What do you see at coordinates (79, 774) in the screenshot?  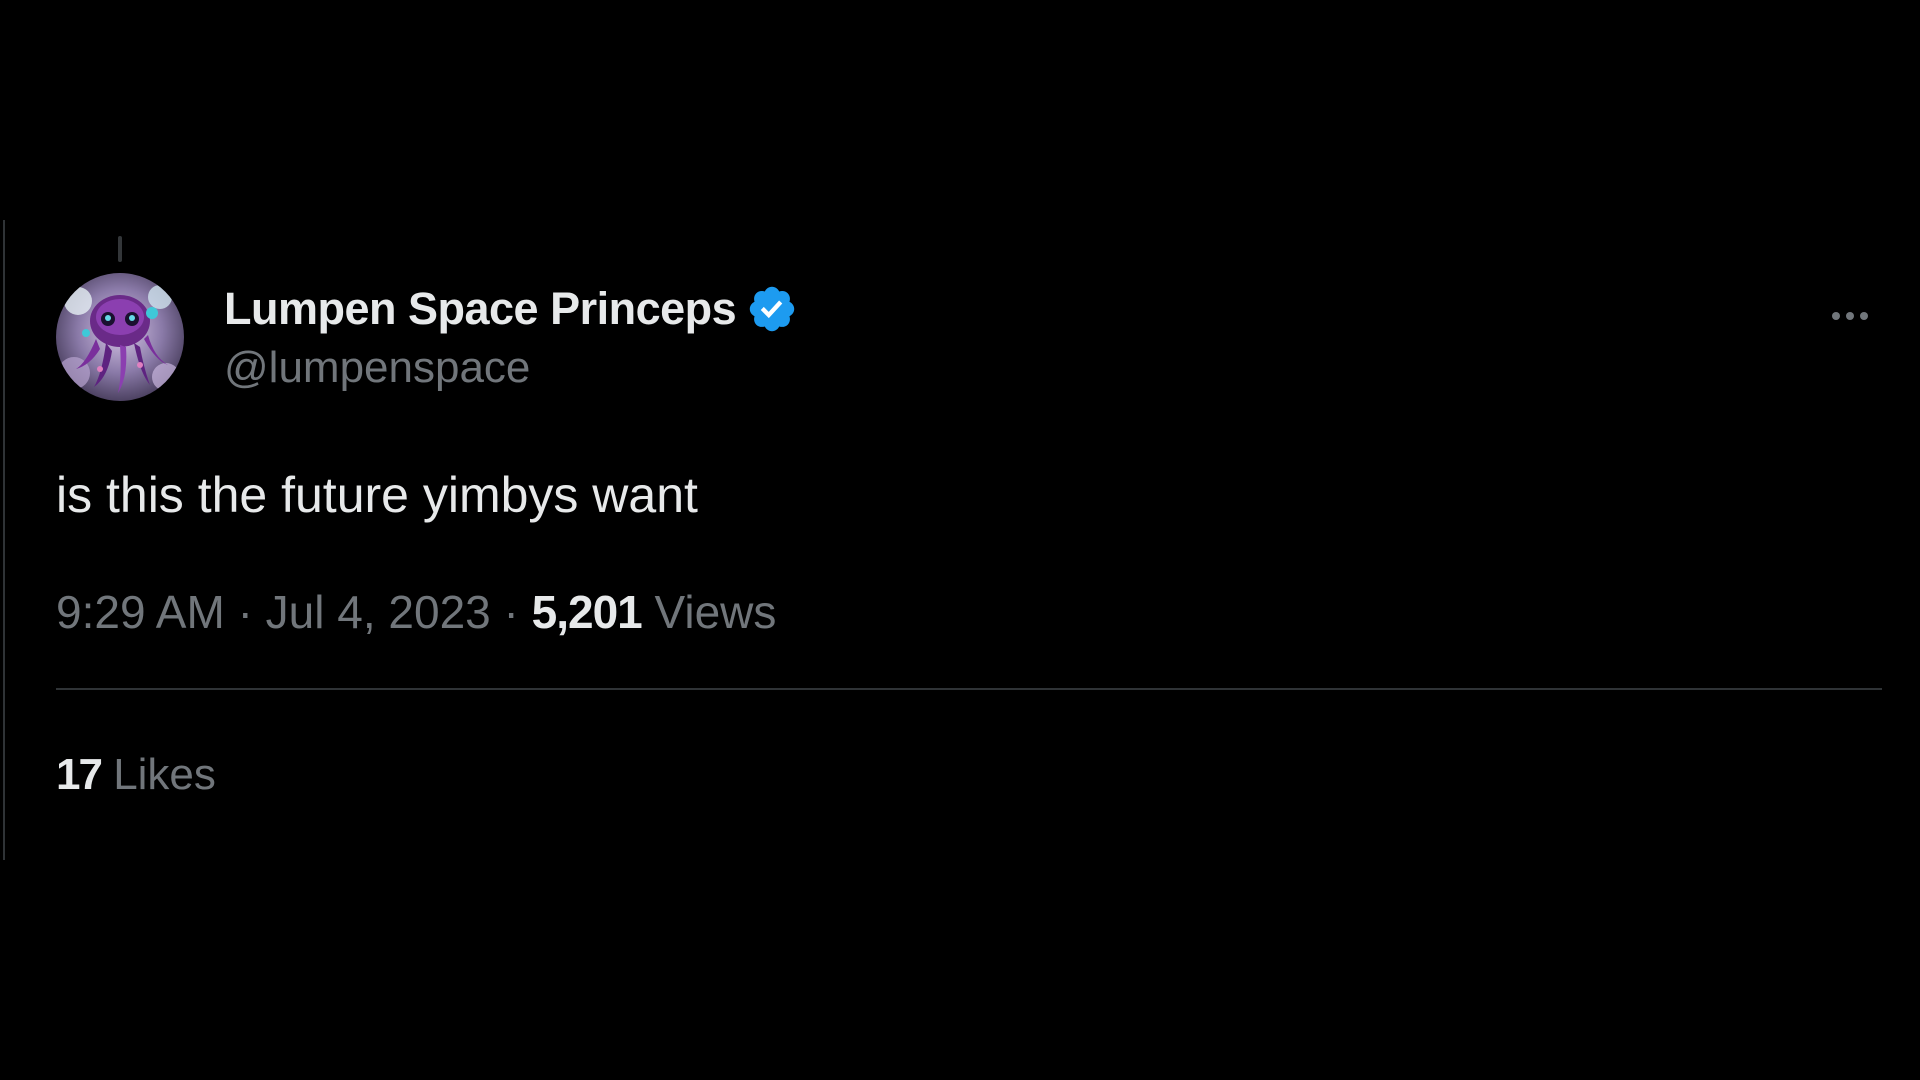 I see `likes-count: 17` at bounding box center [79, 774].